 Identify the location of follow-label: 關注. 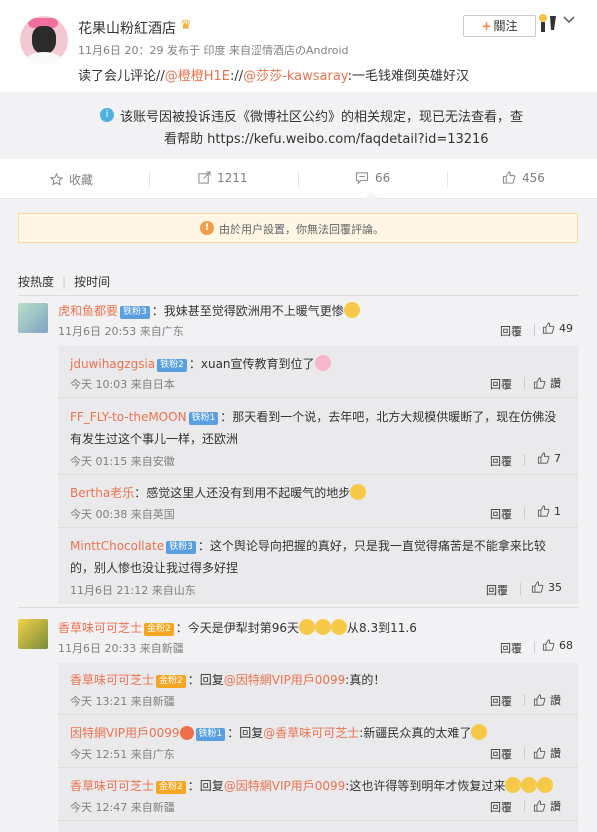
(505, 26).